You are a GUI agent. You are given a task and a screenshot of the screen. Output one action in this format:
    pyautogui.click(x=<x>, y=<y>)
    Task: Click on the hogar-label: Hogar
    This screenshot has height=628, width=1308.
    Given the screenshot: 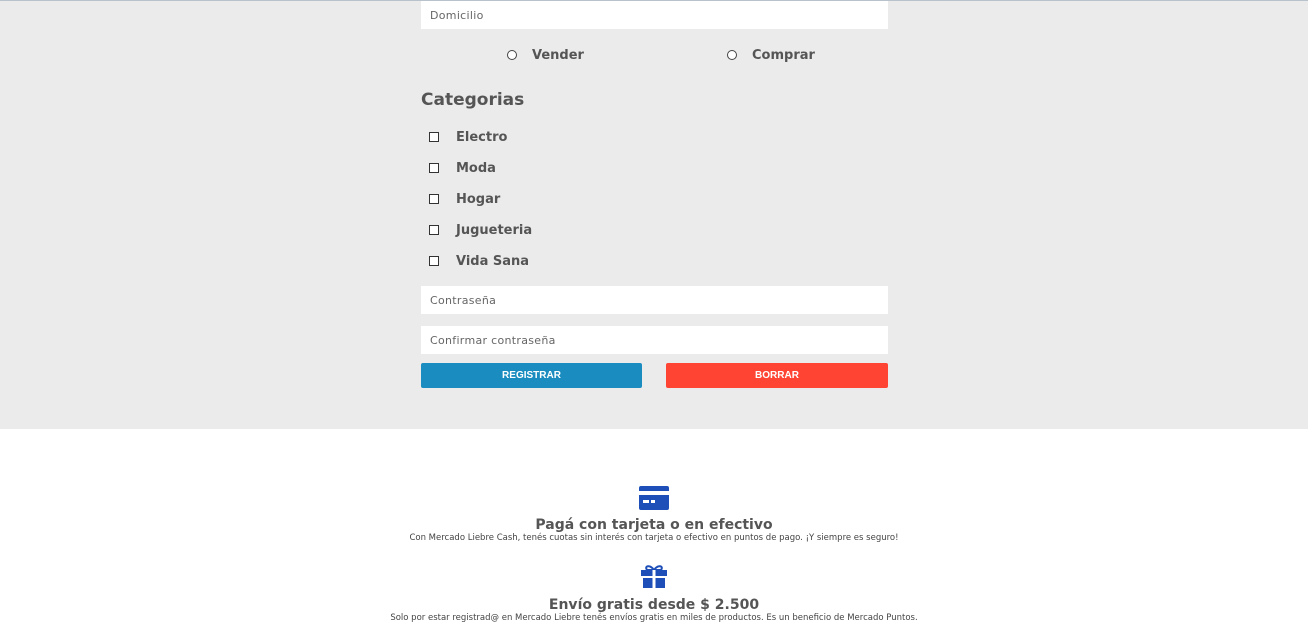 What is the action you would take?
    pyautogui.click(x=478, y=199)
    